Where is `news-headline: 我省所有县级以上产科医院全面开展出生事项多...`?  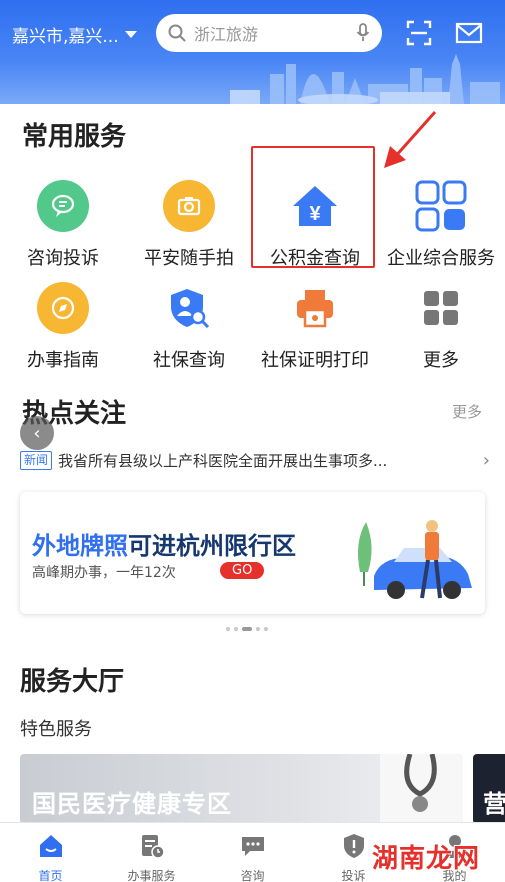
news-headline: 我省所有县级以上产科医院全面开展出生事项多... is located at coordinates (223, 460).